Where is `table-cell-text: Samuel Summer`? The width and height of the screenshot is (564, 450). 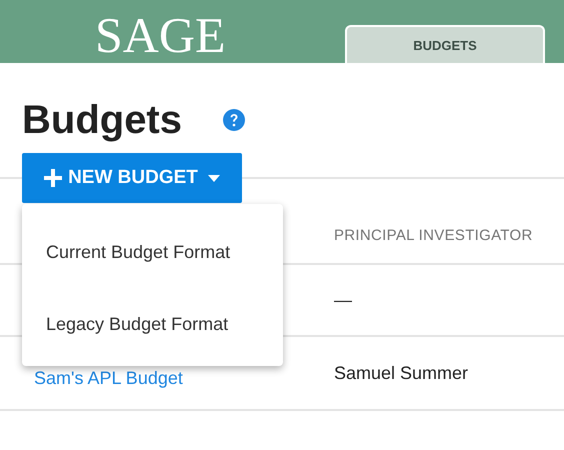
table-cell-text: Samuel Summer is located at coordinates (402, 373).